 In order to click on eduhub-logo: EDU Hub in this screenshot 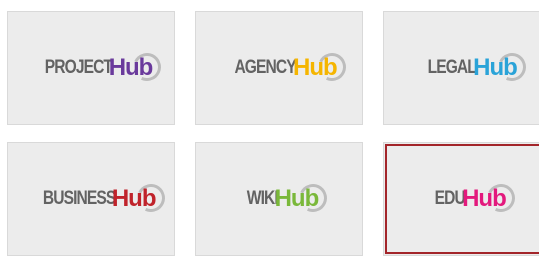, I will do `click(473, 199)`.